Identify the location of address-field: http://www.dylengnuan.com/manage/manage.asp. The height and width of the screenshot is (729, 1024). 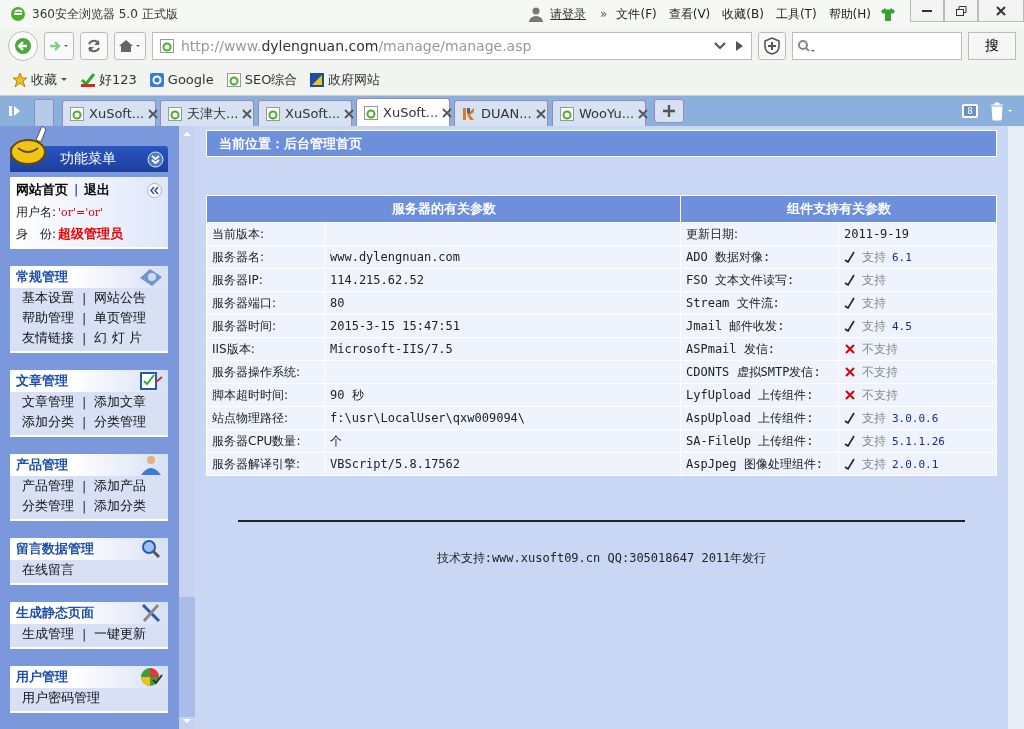
(452, 46).